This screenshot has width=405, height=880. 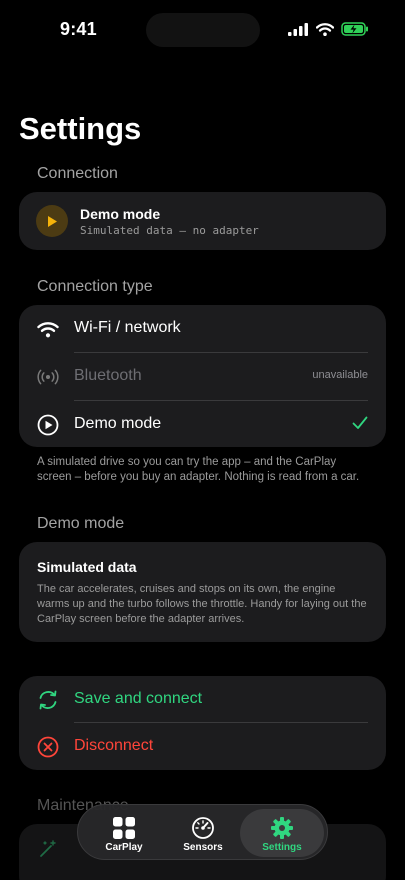 What do you see at coordinates (340, 375) in the screenshot?
I see `bluetooth-unavailable-text: unavailable` at bounding box center [340, 375].